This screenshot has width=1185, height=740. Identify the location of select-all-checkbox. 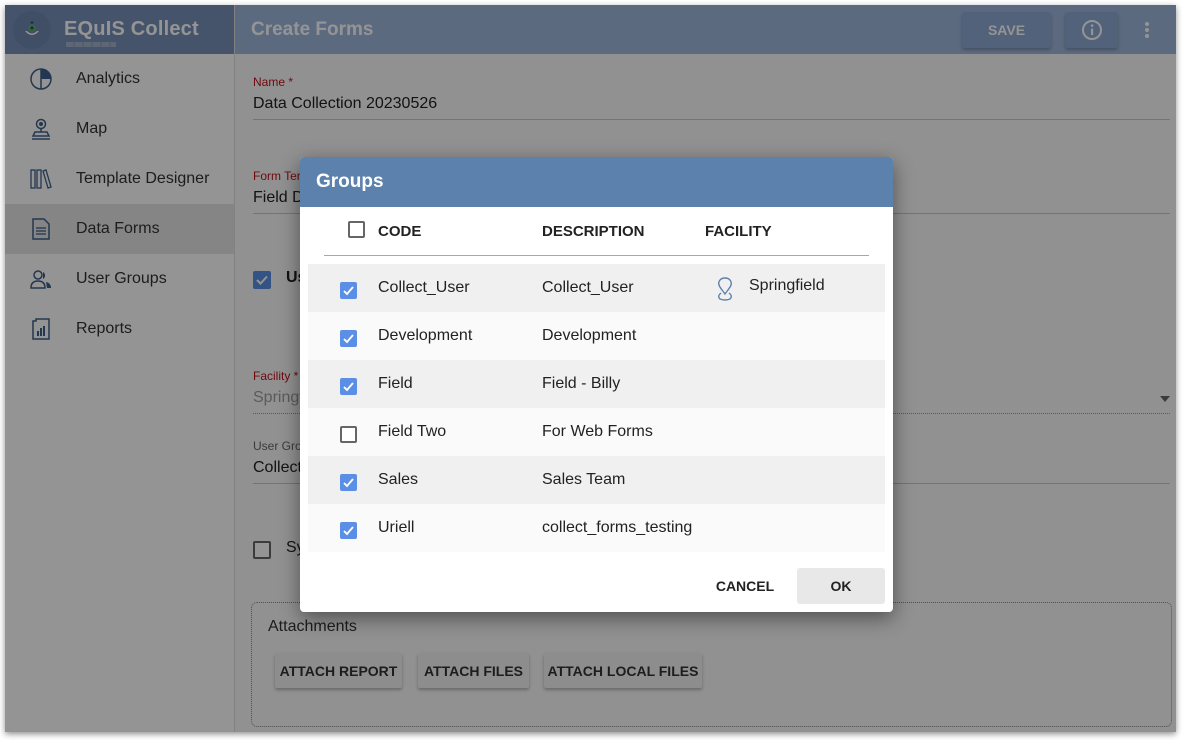
(356, 229).